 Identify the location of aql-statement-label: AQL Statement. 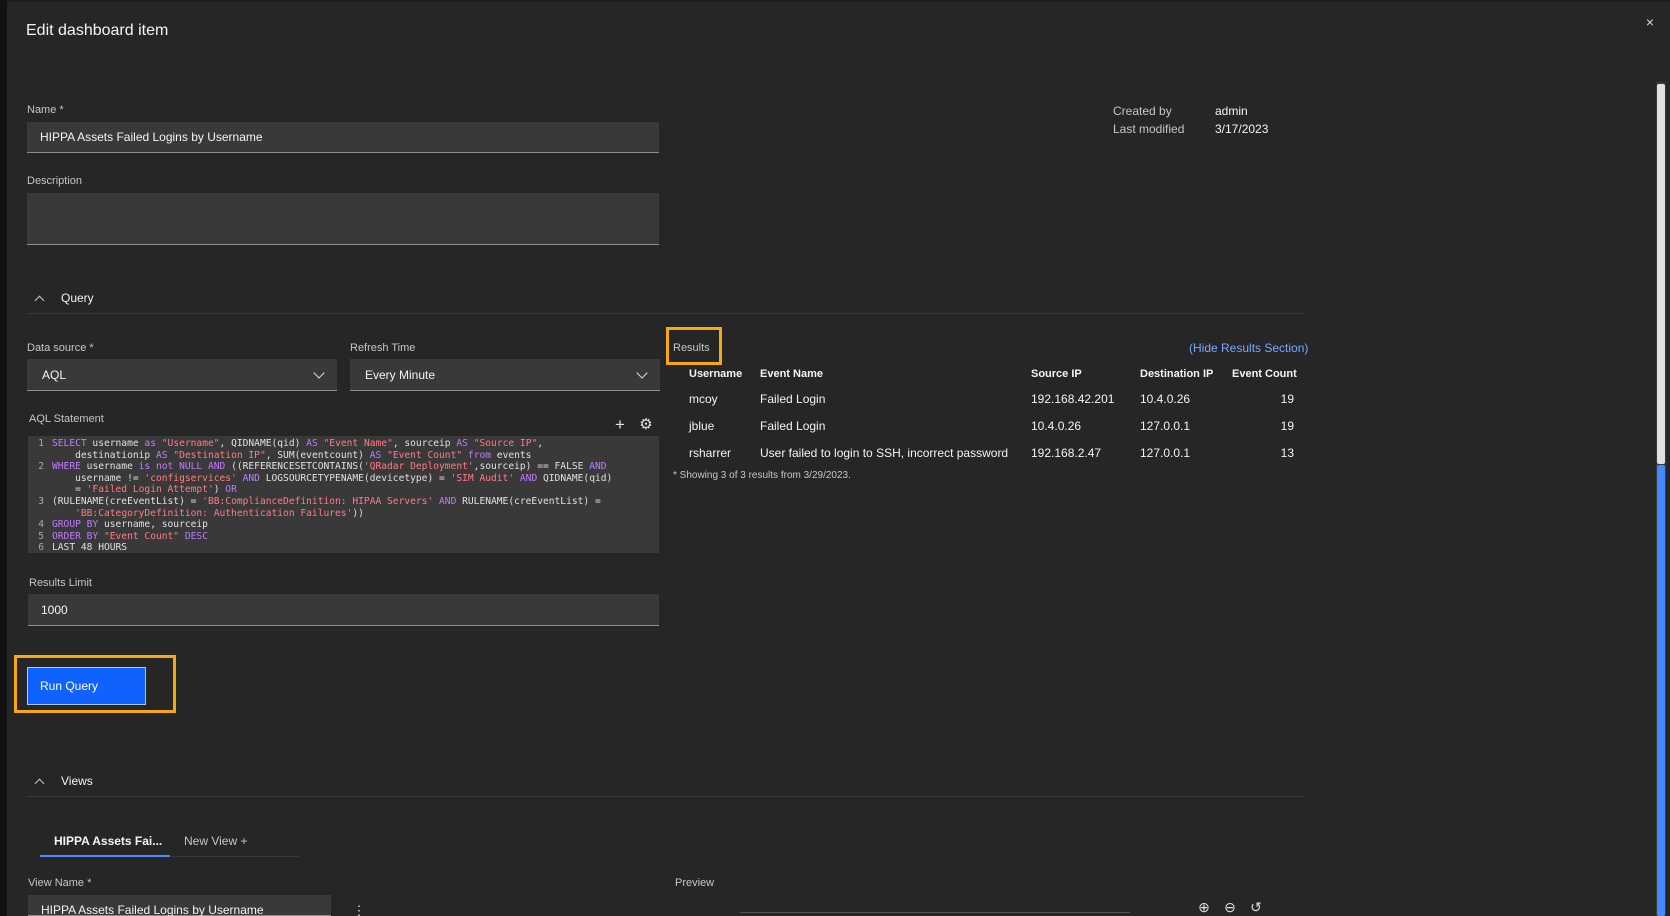
(66, 419).